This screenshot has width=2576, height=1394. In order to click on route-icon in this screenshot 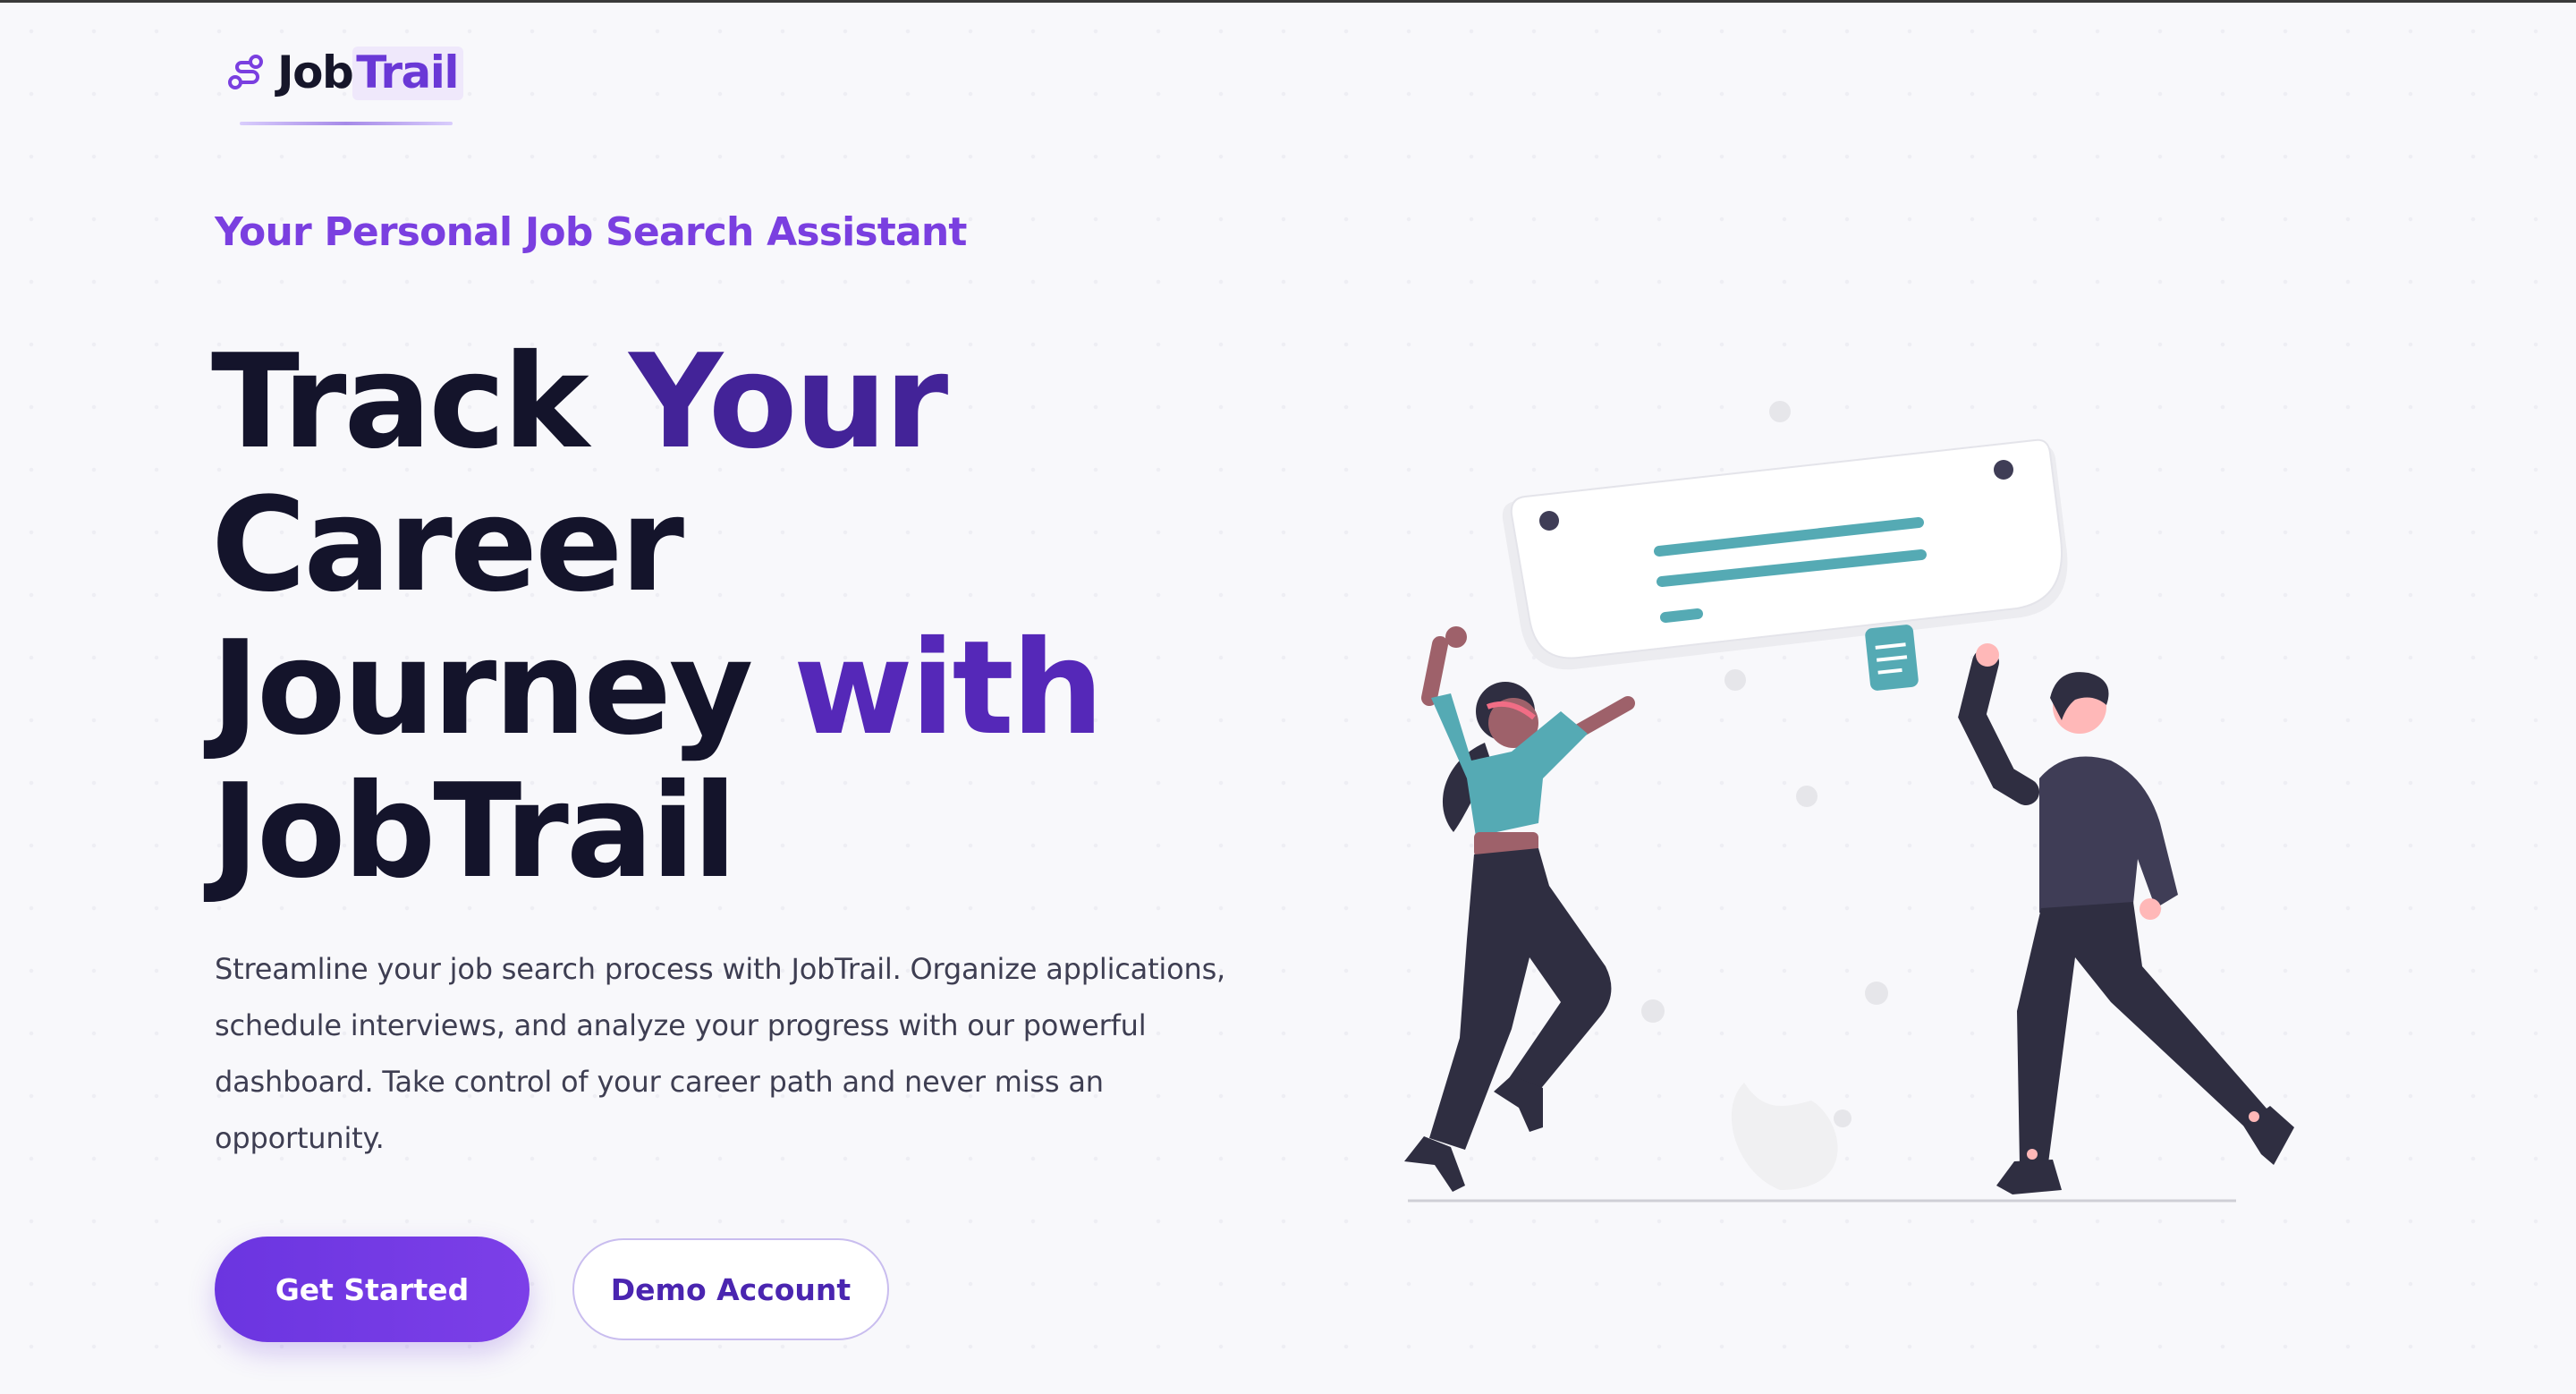, I will do `click(245, 72)`.